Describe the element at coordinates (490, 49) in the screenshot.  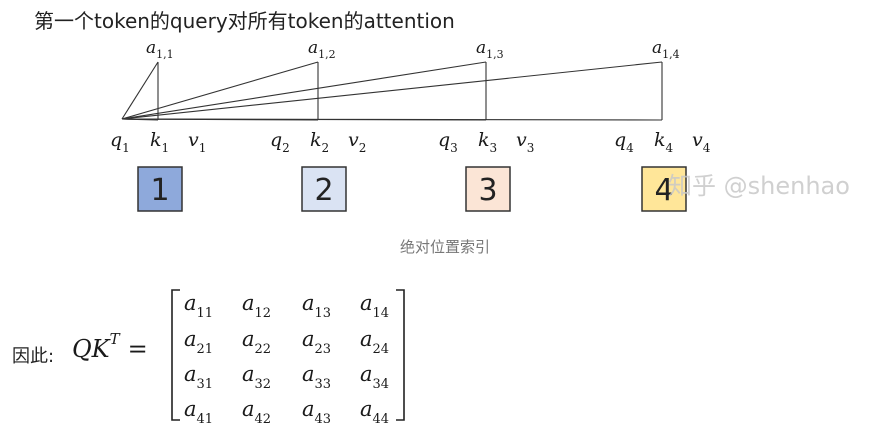
I see `attention-label-3: a1,3` at that location.